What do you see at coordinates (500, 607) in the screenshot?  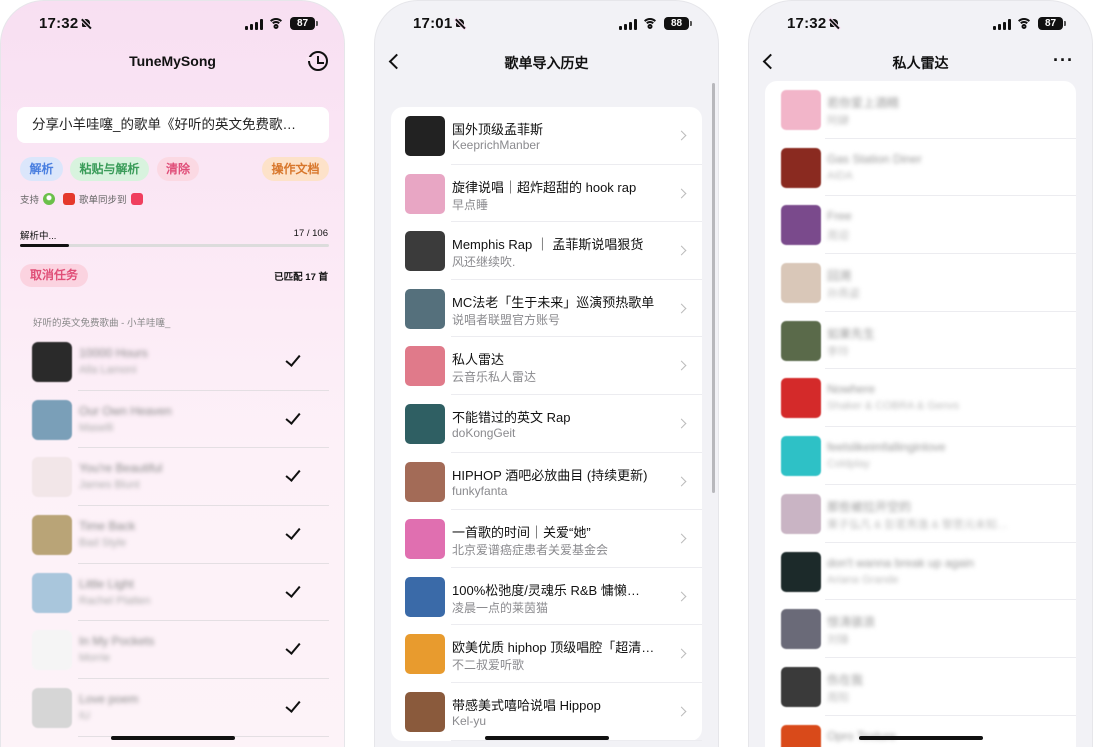 I see `playlist-owner: 凌晨一点的莱茵猫` at bounding box center [500, 607].